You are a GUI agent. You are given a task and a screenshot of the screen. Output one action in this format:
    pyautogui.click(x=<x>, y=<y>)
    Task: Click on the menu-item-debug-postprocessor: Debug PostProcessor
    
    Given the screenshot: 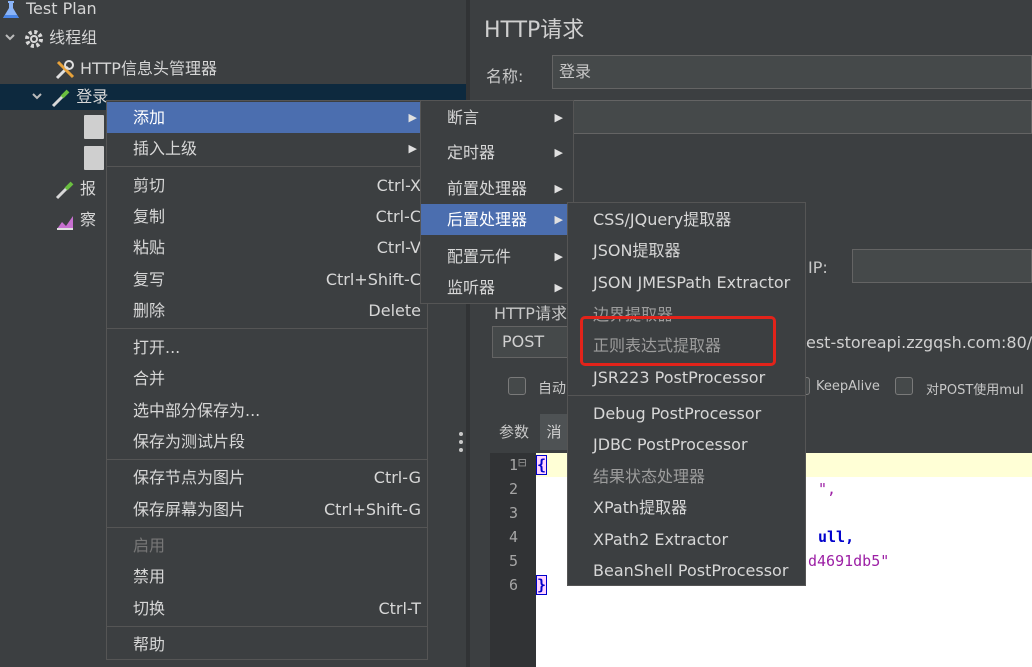 What is the action you would take?
    pyautogui.click(x=686, y=413)
    